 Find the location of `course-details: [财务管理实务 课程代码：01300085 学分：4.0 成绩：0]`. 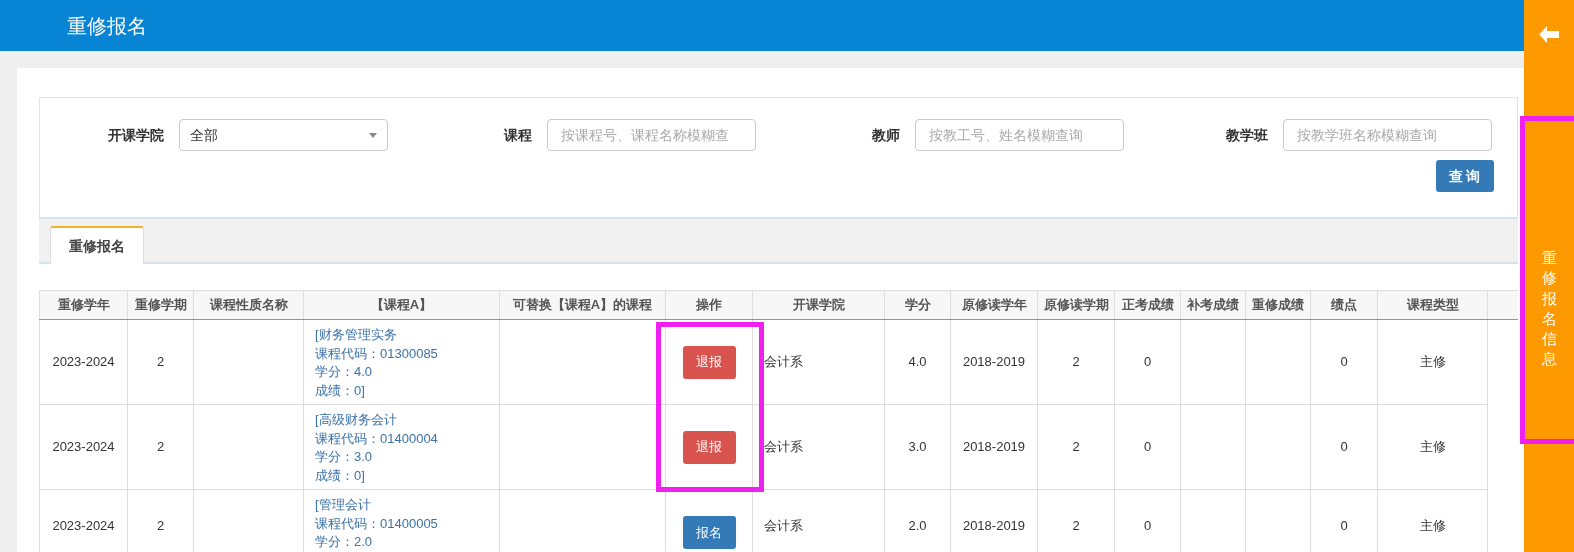

course-details: [财务管理实务 课程代码：01300085 学分：4.0 成绩：0] is located at coordinates (377, 363).